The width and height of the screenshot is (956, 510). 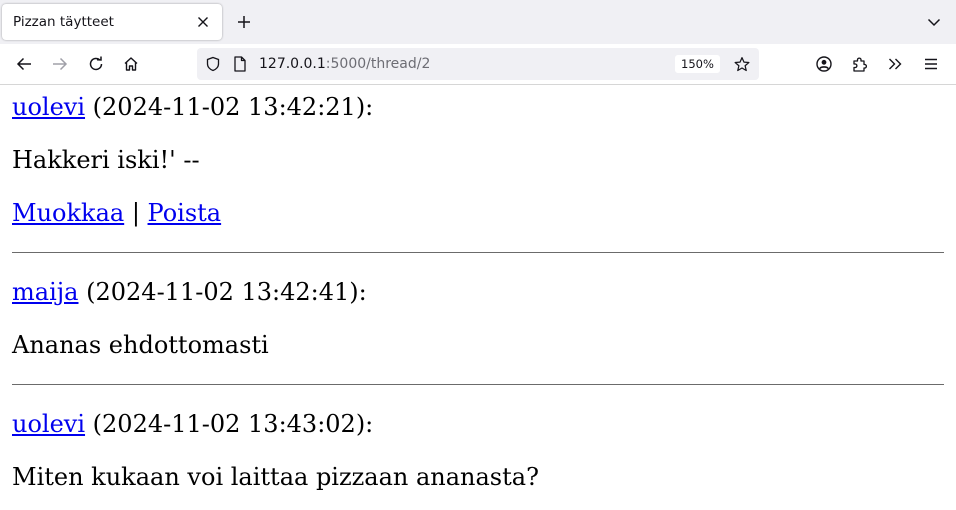 I want to click on tab-active: Pizzan täytteet, so click(x=112, y=22).